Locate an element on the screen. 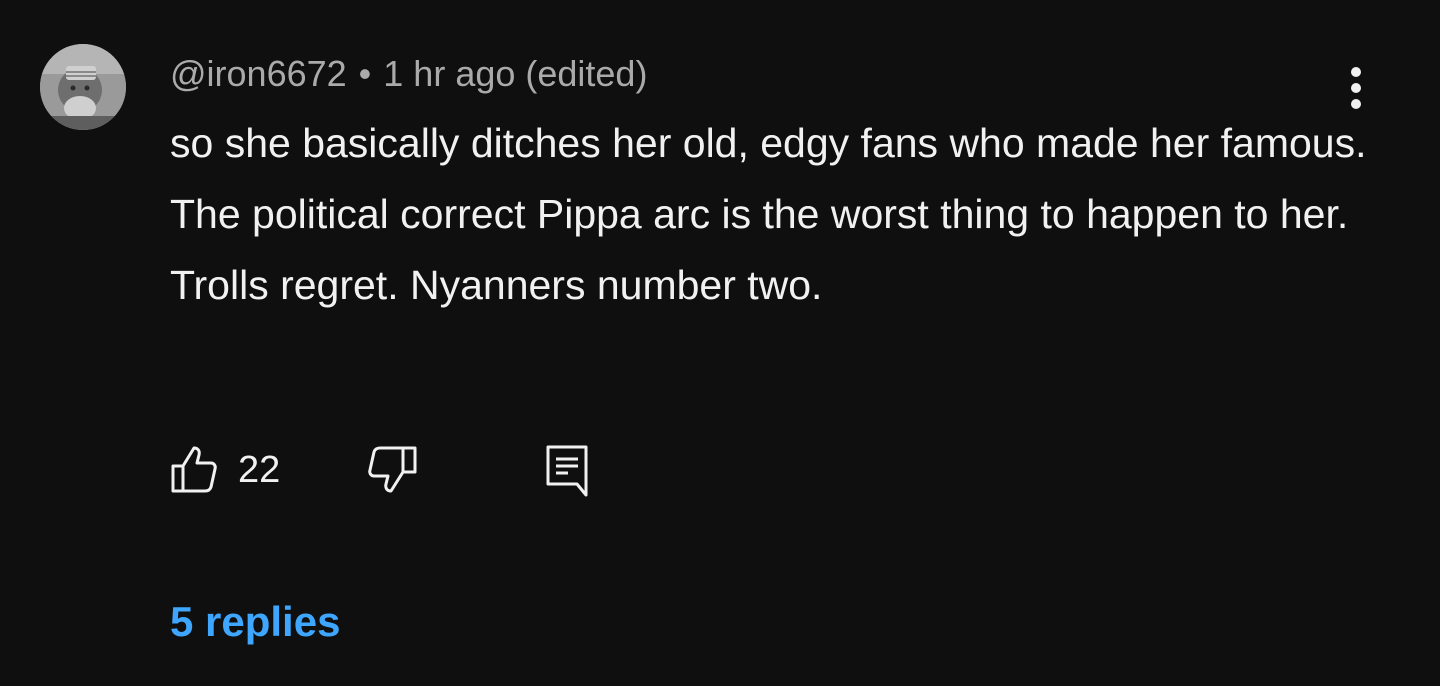 The height and width of the screenshot is (686, 1440). avatar-image is located at coordinates (83, 87).